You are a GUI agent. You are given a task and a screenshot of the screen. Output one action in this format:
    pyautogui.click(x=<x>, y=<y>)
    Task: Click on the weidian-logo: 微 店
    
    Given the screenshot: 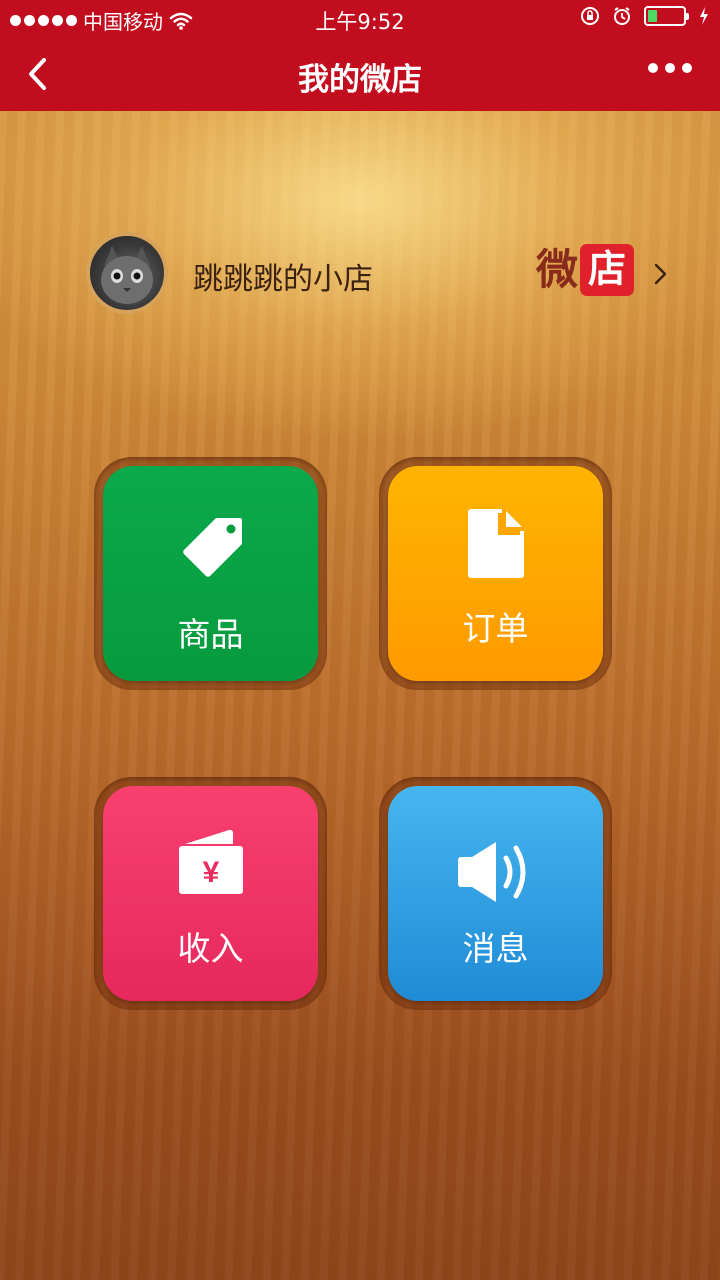 What is the action you would take?
    pyautogui.click(x=585, y=270)
    